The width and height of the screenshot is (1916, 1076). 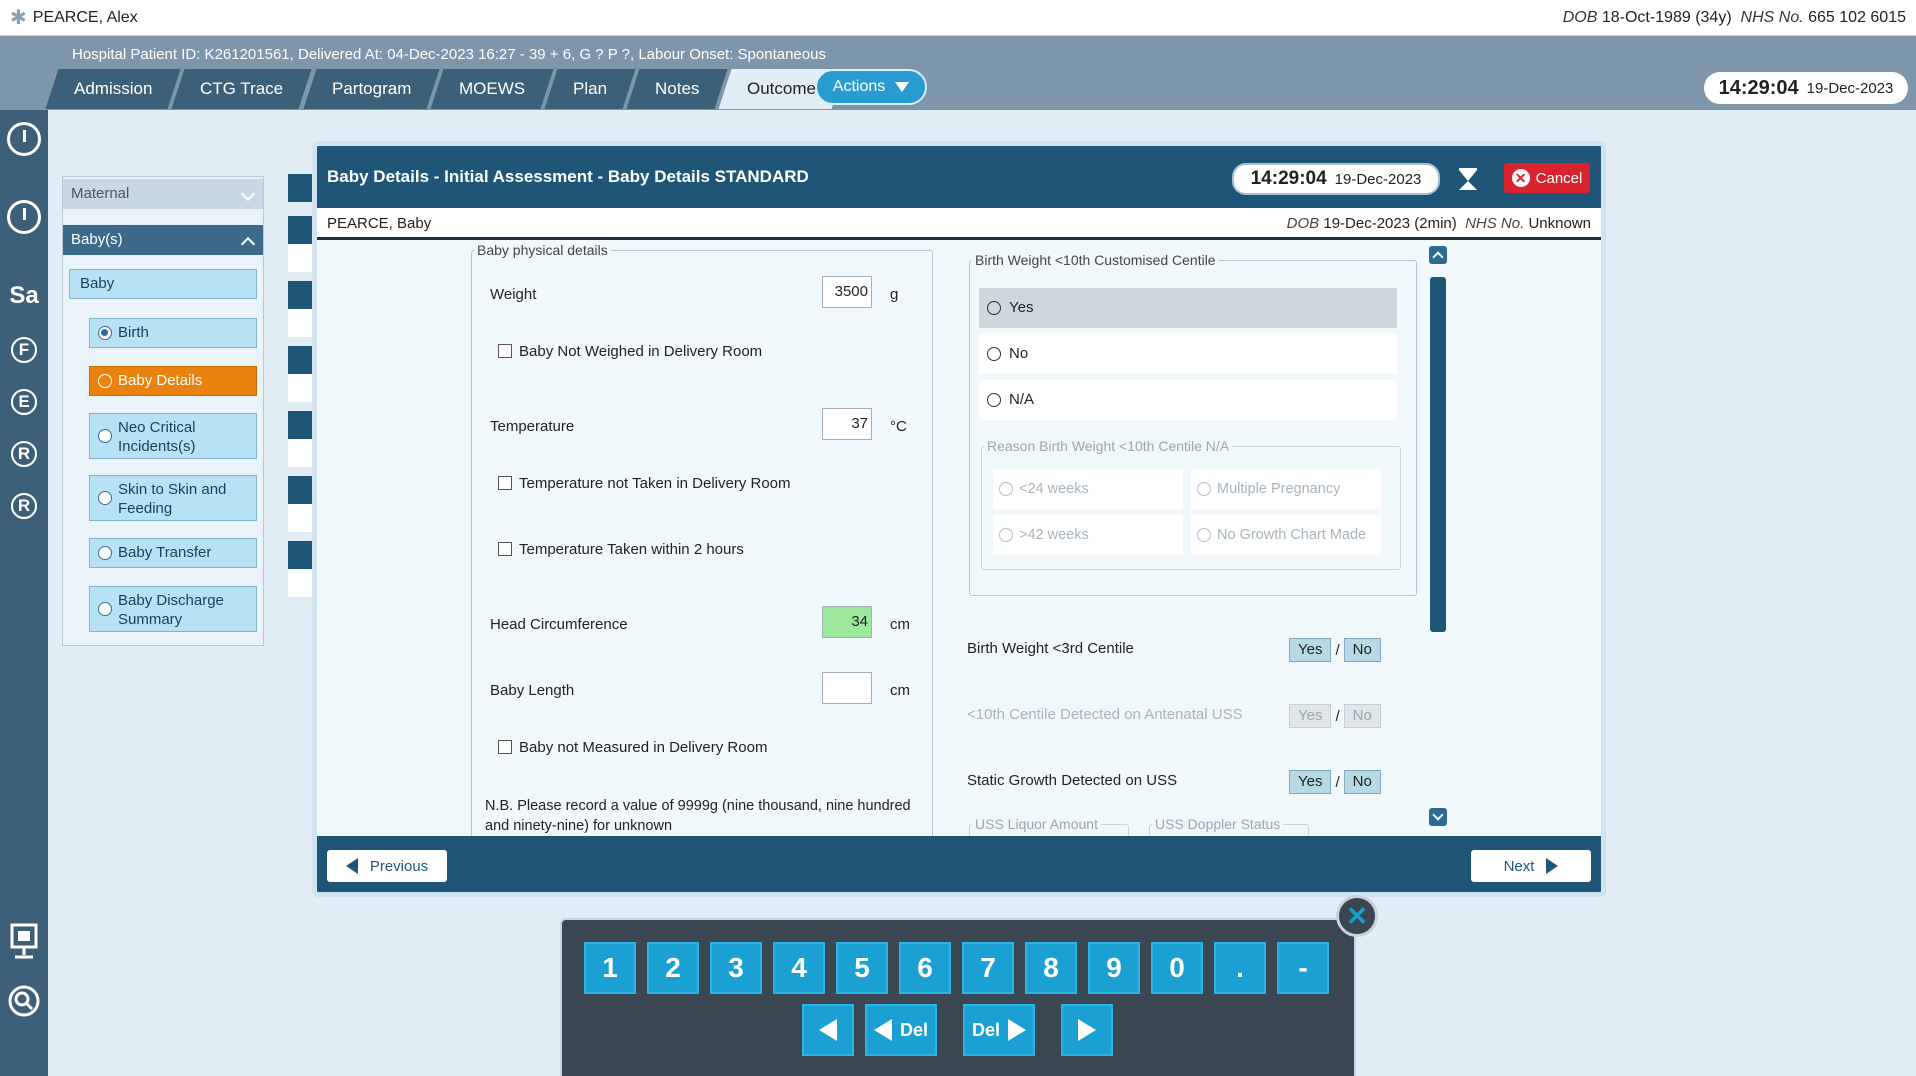 I want to click on key-7: 7, so click(x=988, y=968).